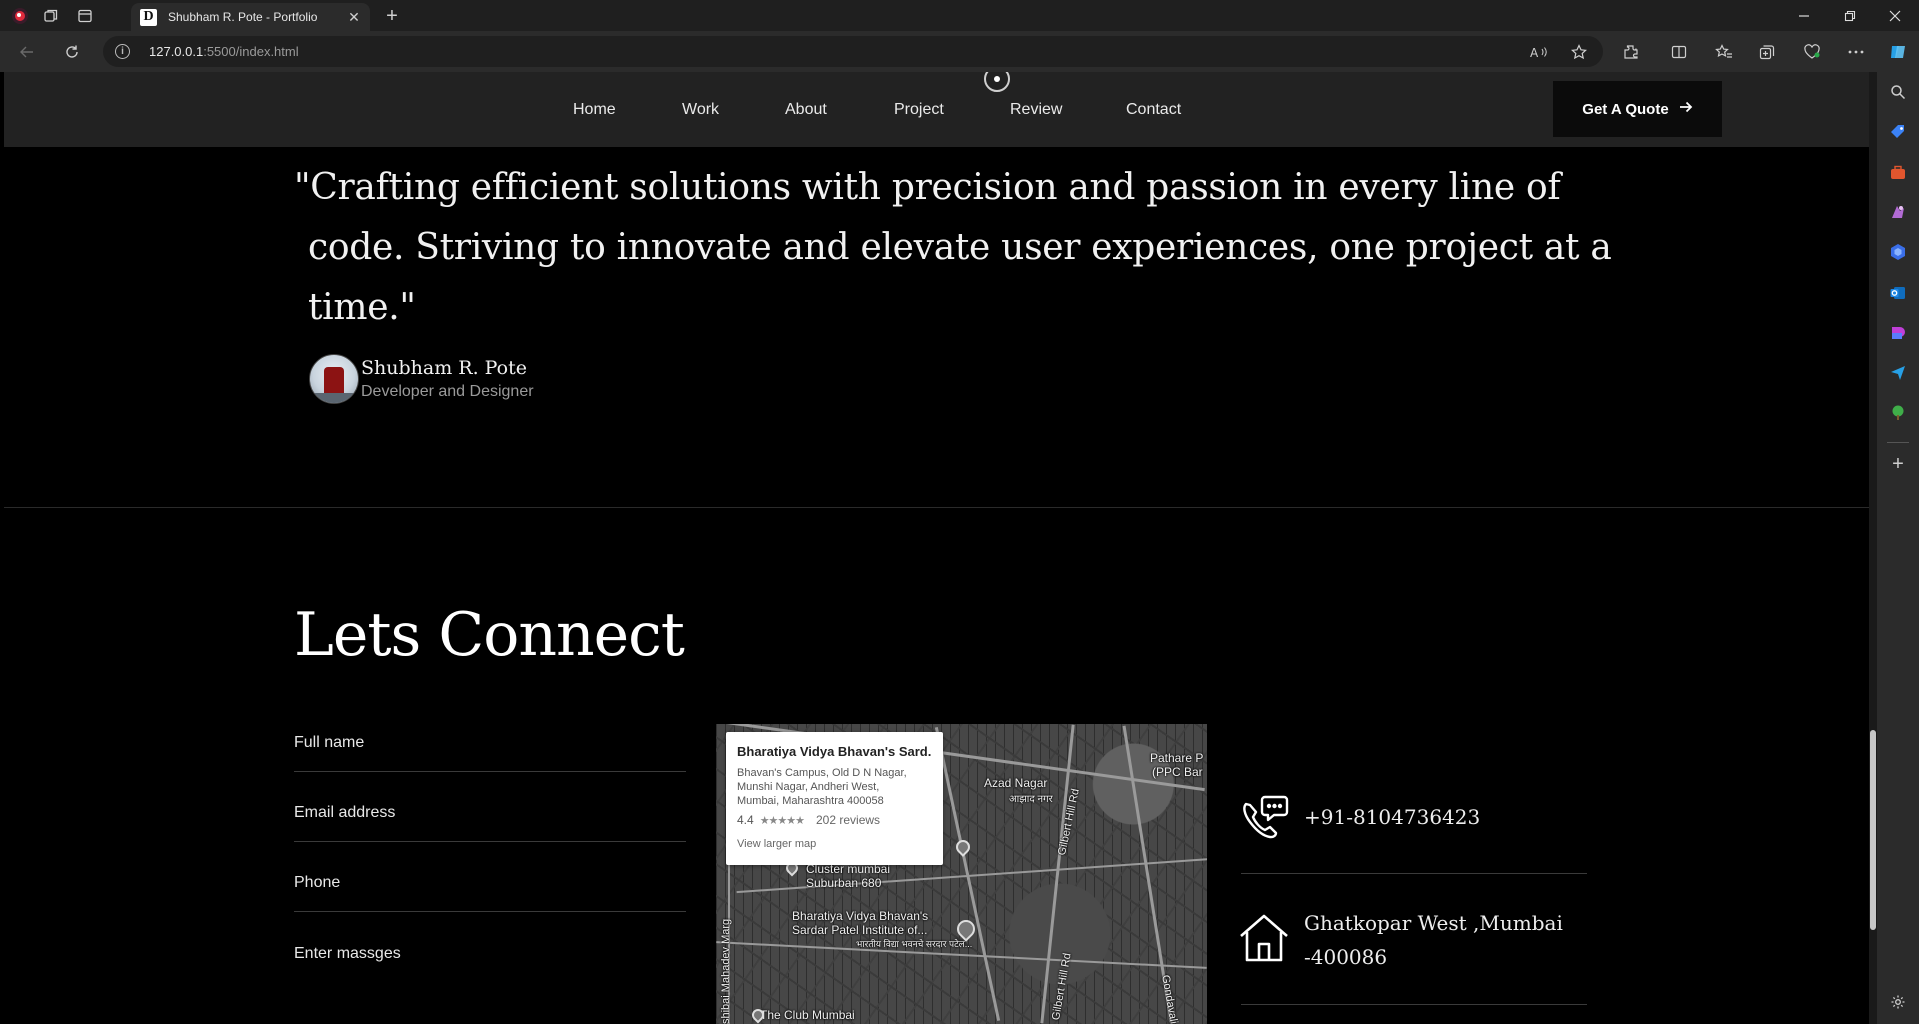 The image size is (1919, 1024). What do you see at coordinates (1433, 940) in the screenshot?
I see `contact-address: Ghatkopar West ,Mumbai -400086` at bounding box center [1433, 940].